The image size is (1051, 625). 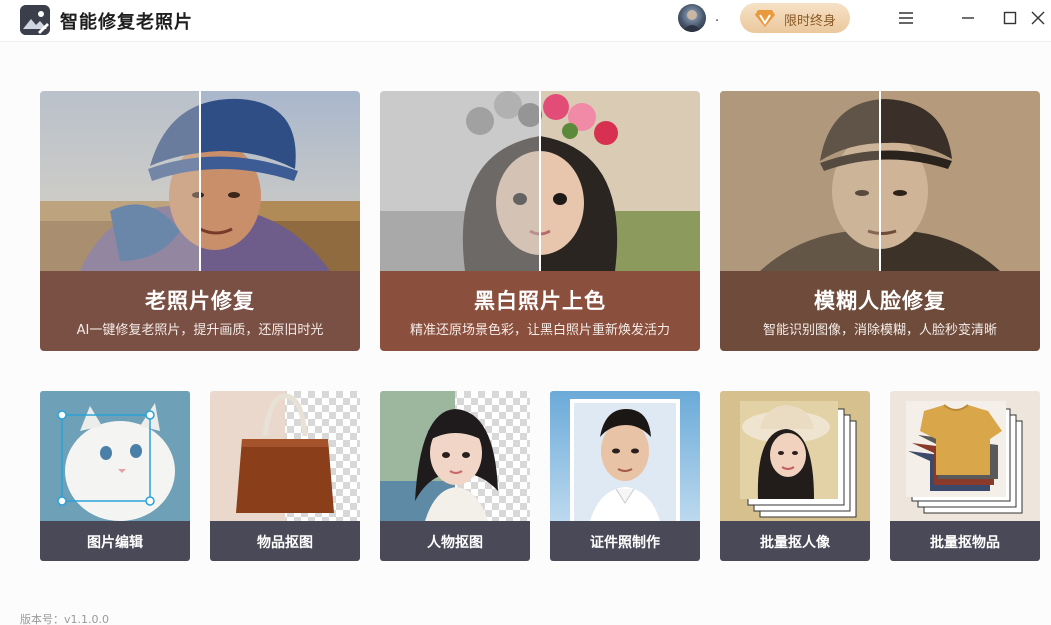 I want to click on tool-card-batch-object-cutout: 批量抠物品, so click(x=965, y=476).